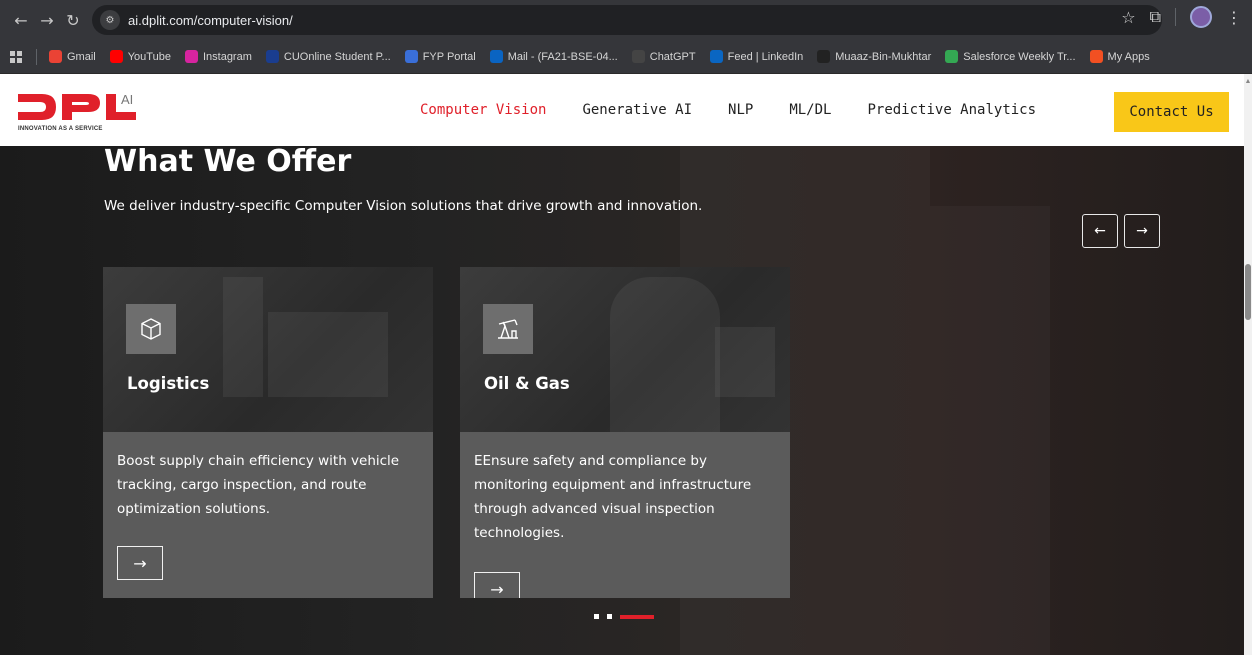  Describe the element at coordinates (210, 20) in the screenshot. I see `url-text: ai.dplit.com/computer-vision/` at that location.